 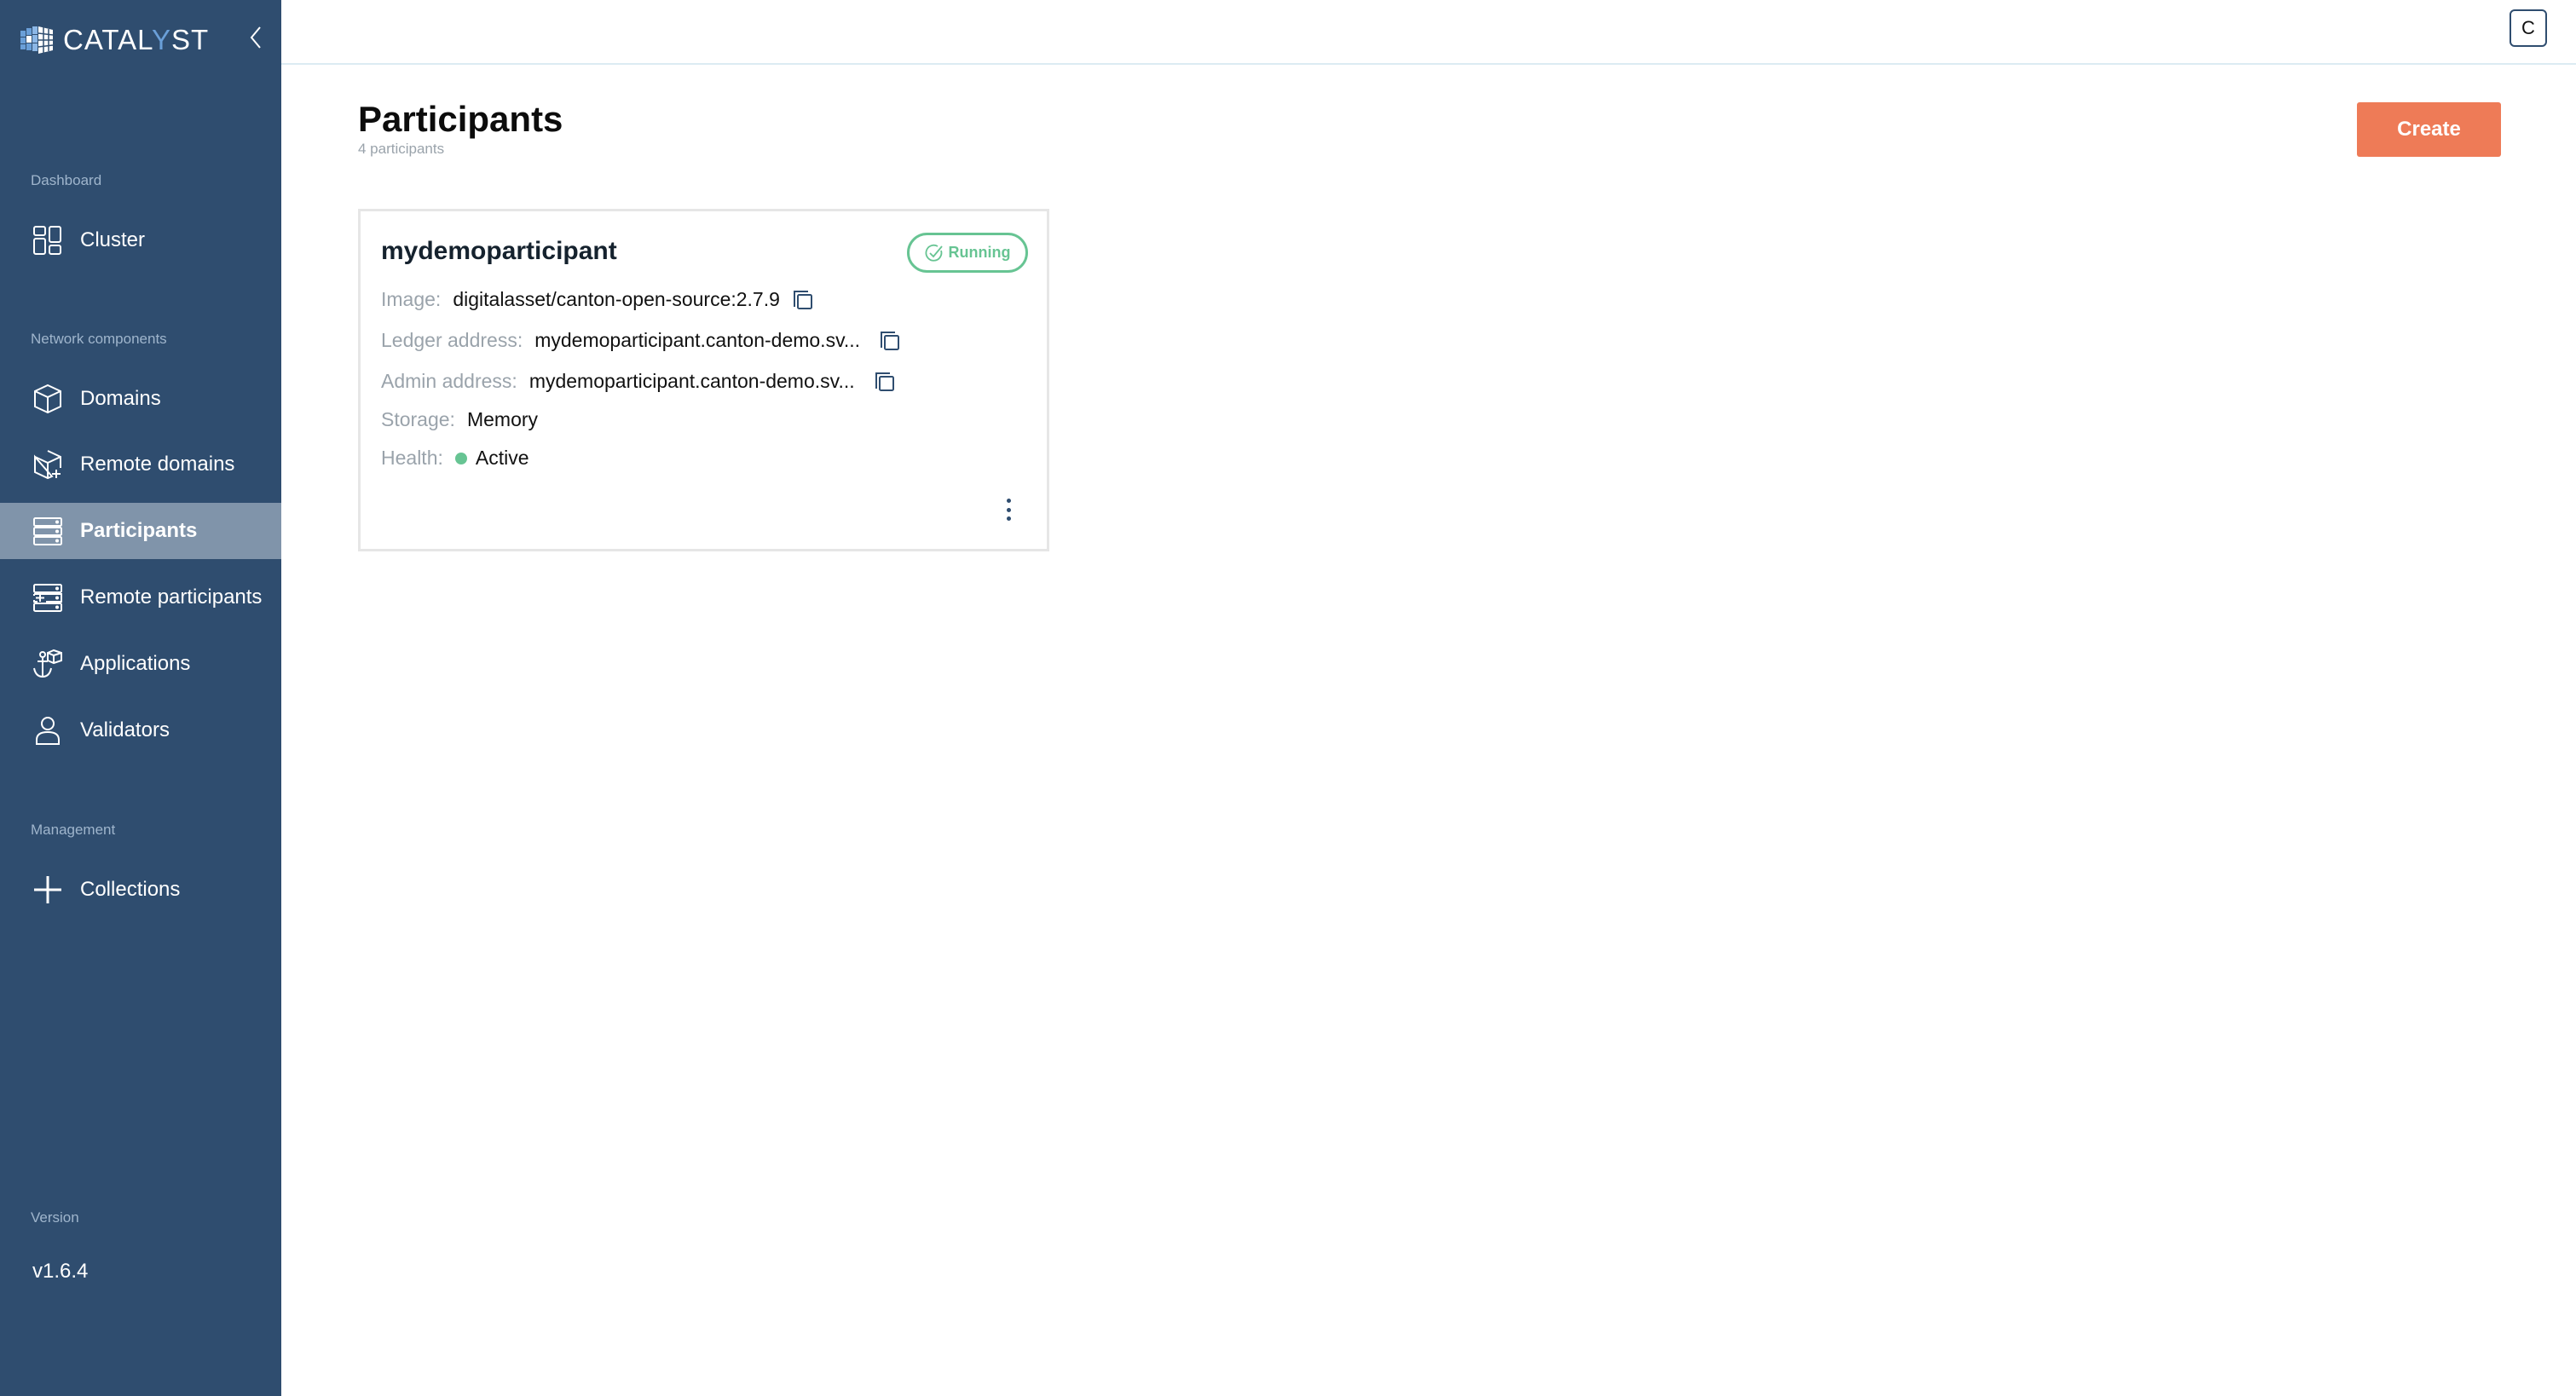 I want to click on page-title: Participants, so click(x=460, y=119).